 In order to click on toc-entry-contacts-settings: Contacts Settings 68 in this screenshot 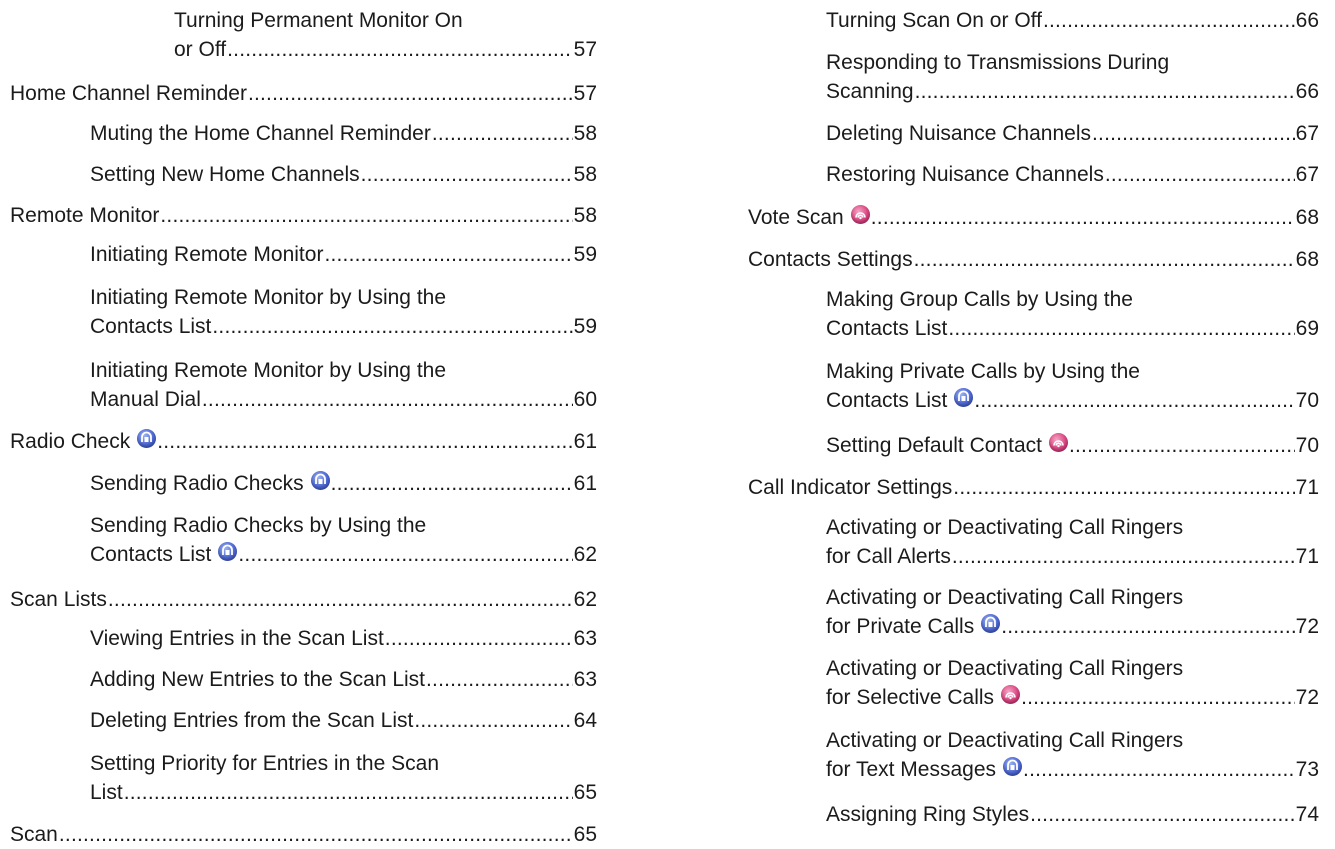, I will do `click(1033, 259)`.